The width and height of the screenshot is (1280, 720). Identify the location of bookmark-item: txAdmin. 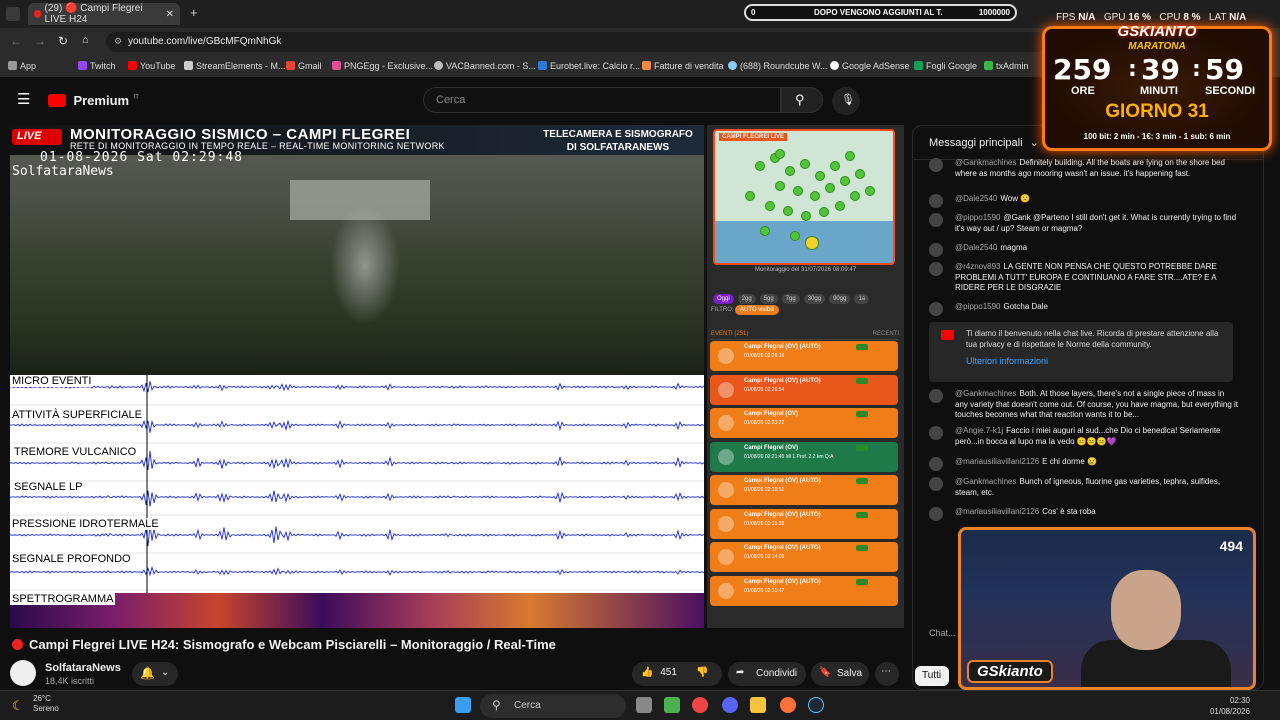
(1006, 66).